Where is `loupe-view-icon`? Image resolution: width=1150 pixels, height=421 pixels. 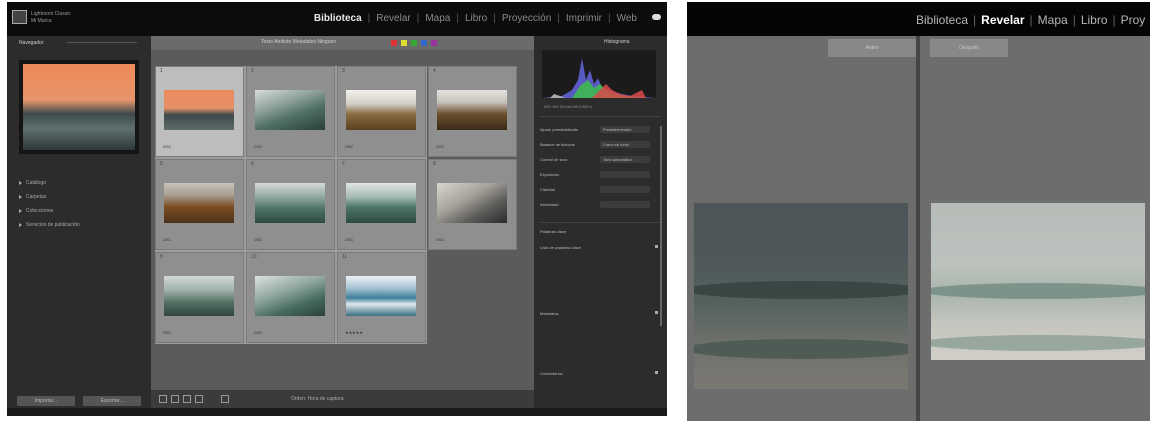
loupe-view-icon is located at coordinates (175, 399).